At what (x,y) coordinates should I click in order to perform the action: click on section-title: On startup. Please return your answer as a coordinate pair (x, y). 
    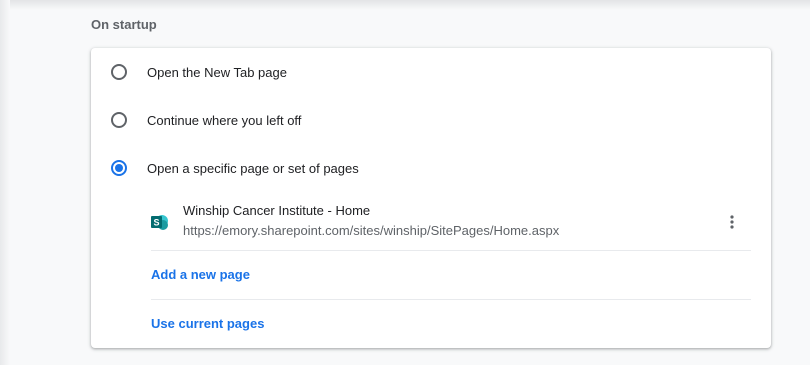
    Looking at the image, I should click on (124, 24).